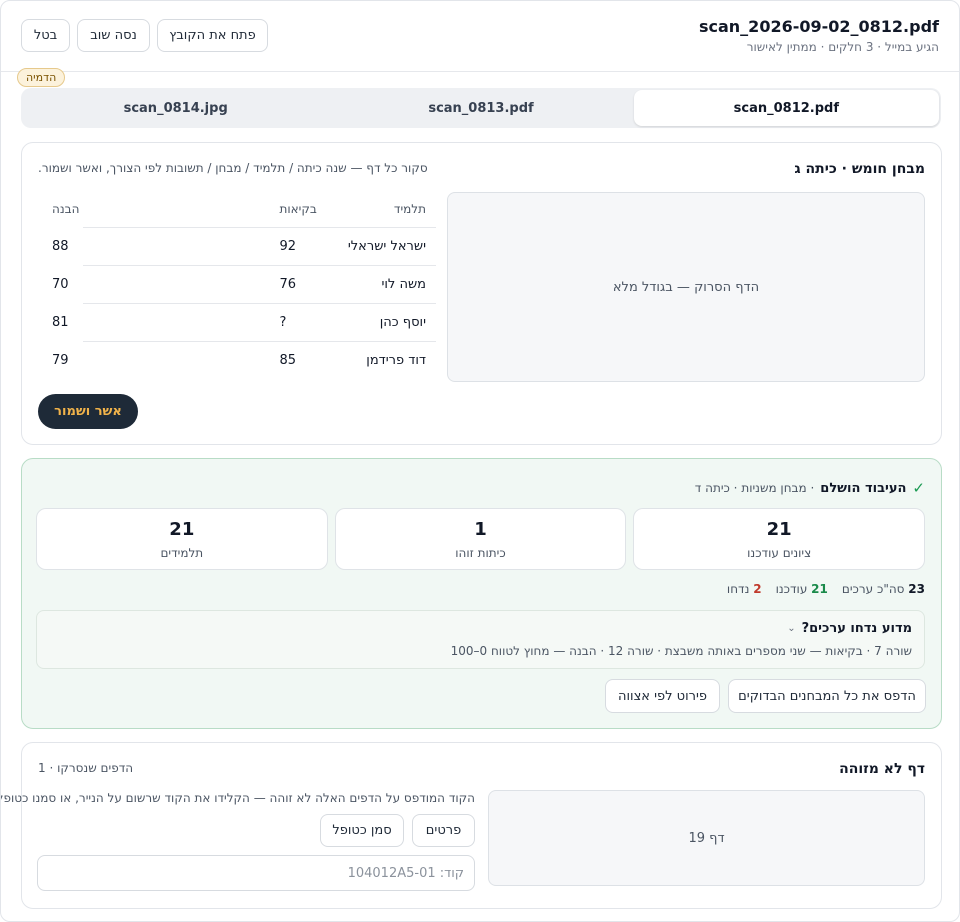  Describe the element at coordinates (45, 35) in the screenshot. I see `cancel-button: בטל` at that location.